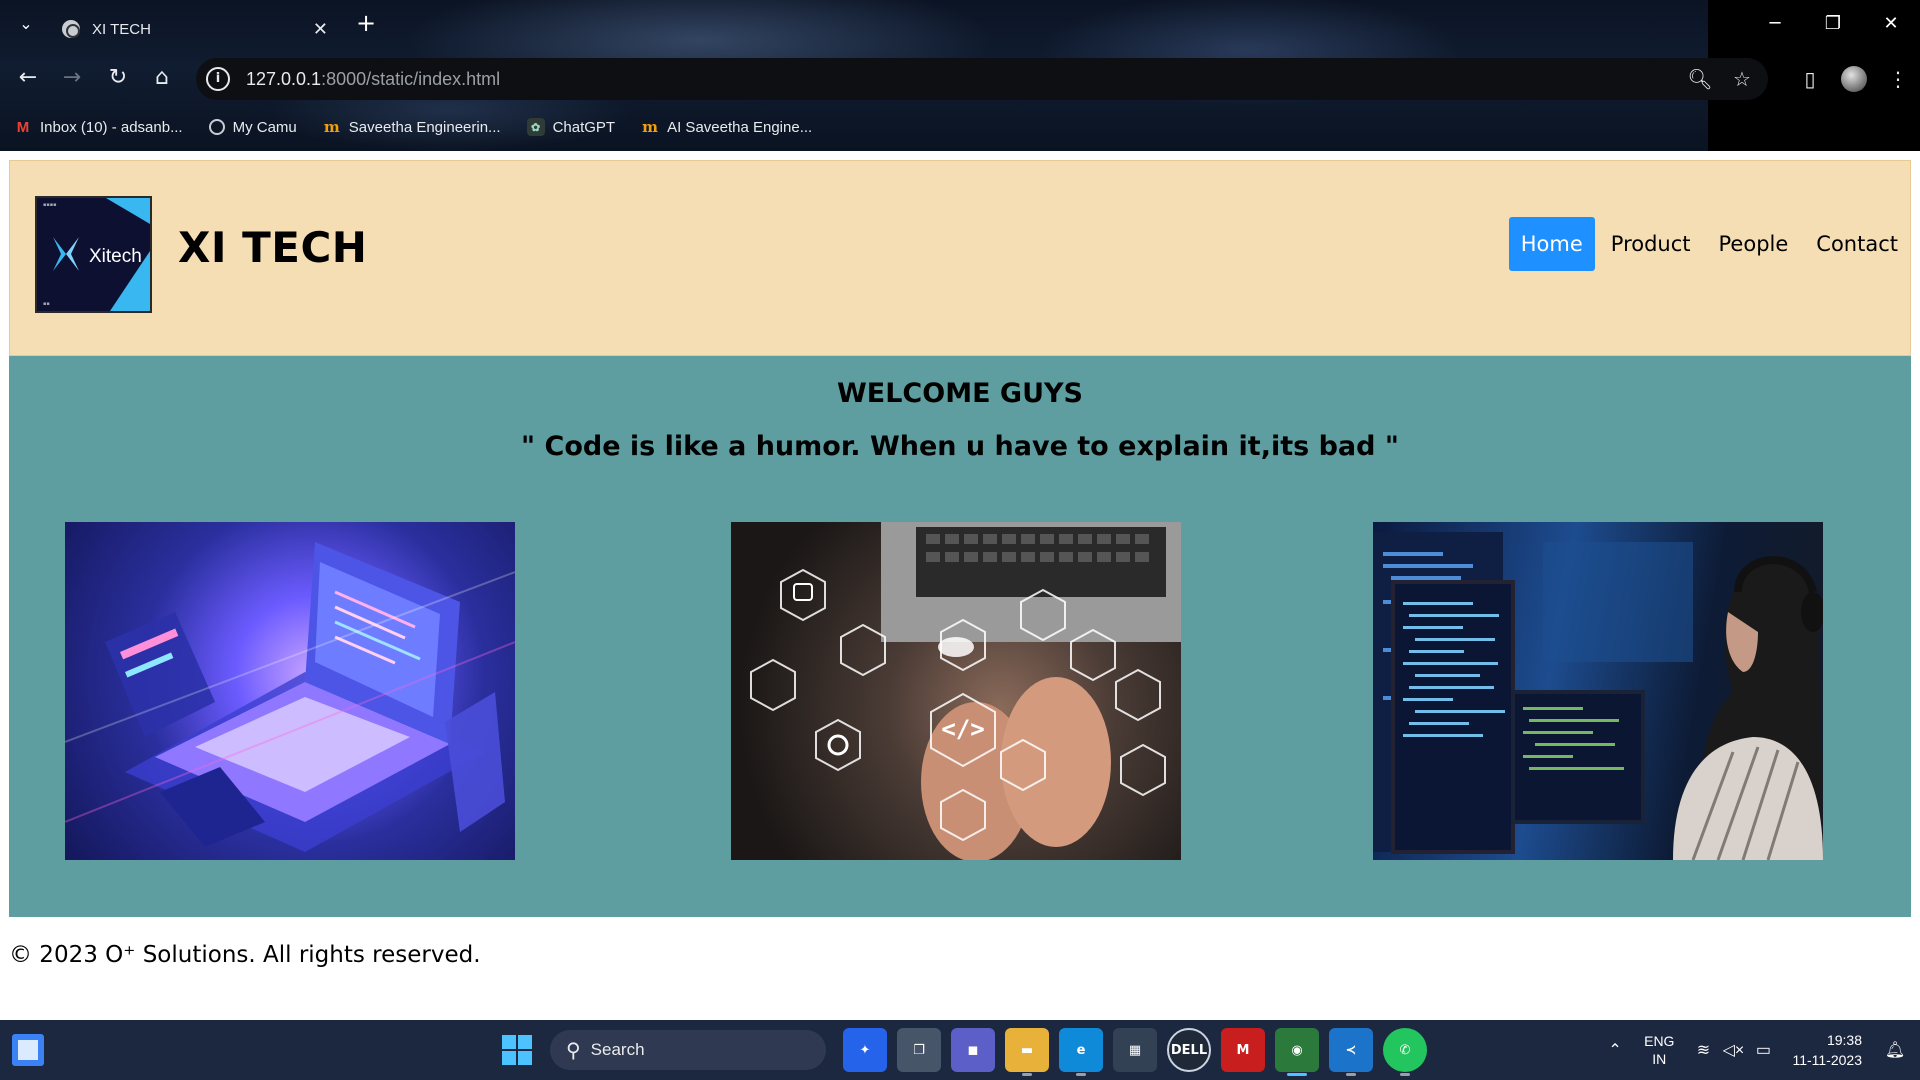 The image size is (1920, 1080). I want to click on search-icon: ⚲, so click(573, 1050).